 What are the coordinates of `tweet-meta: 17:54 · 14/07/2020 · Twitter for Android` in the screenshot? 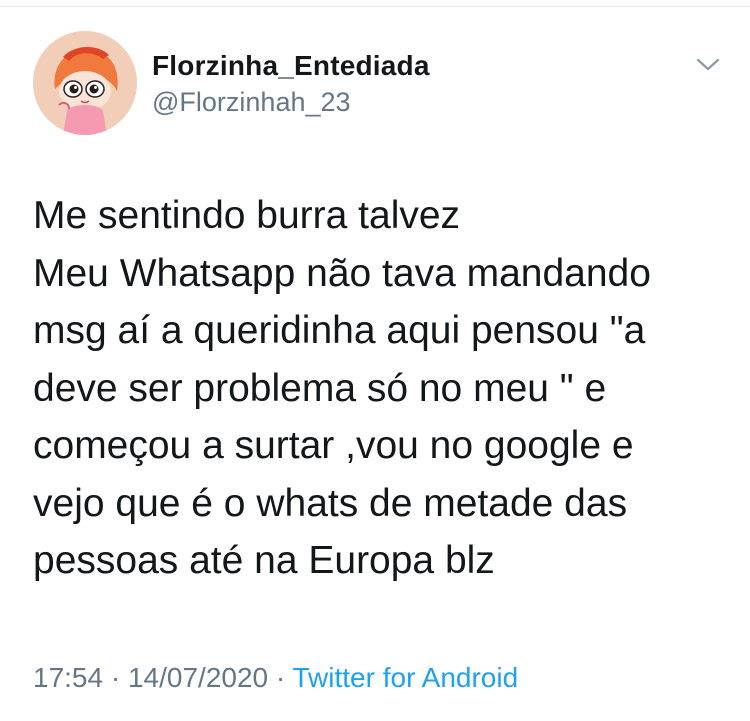 It's located at (275, 678).